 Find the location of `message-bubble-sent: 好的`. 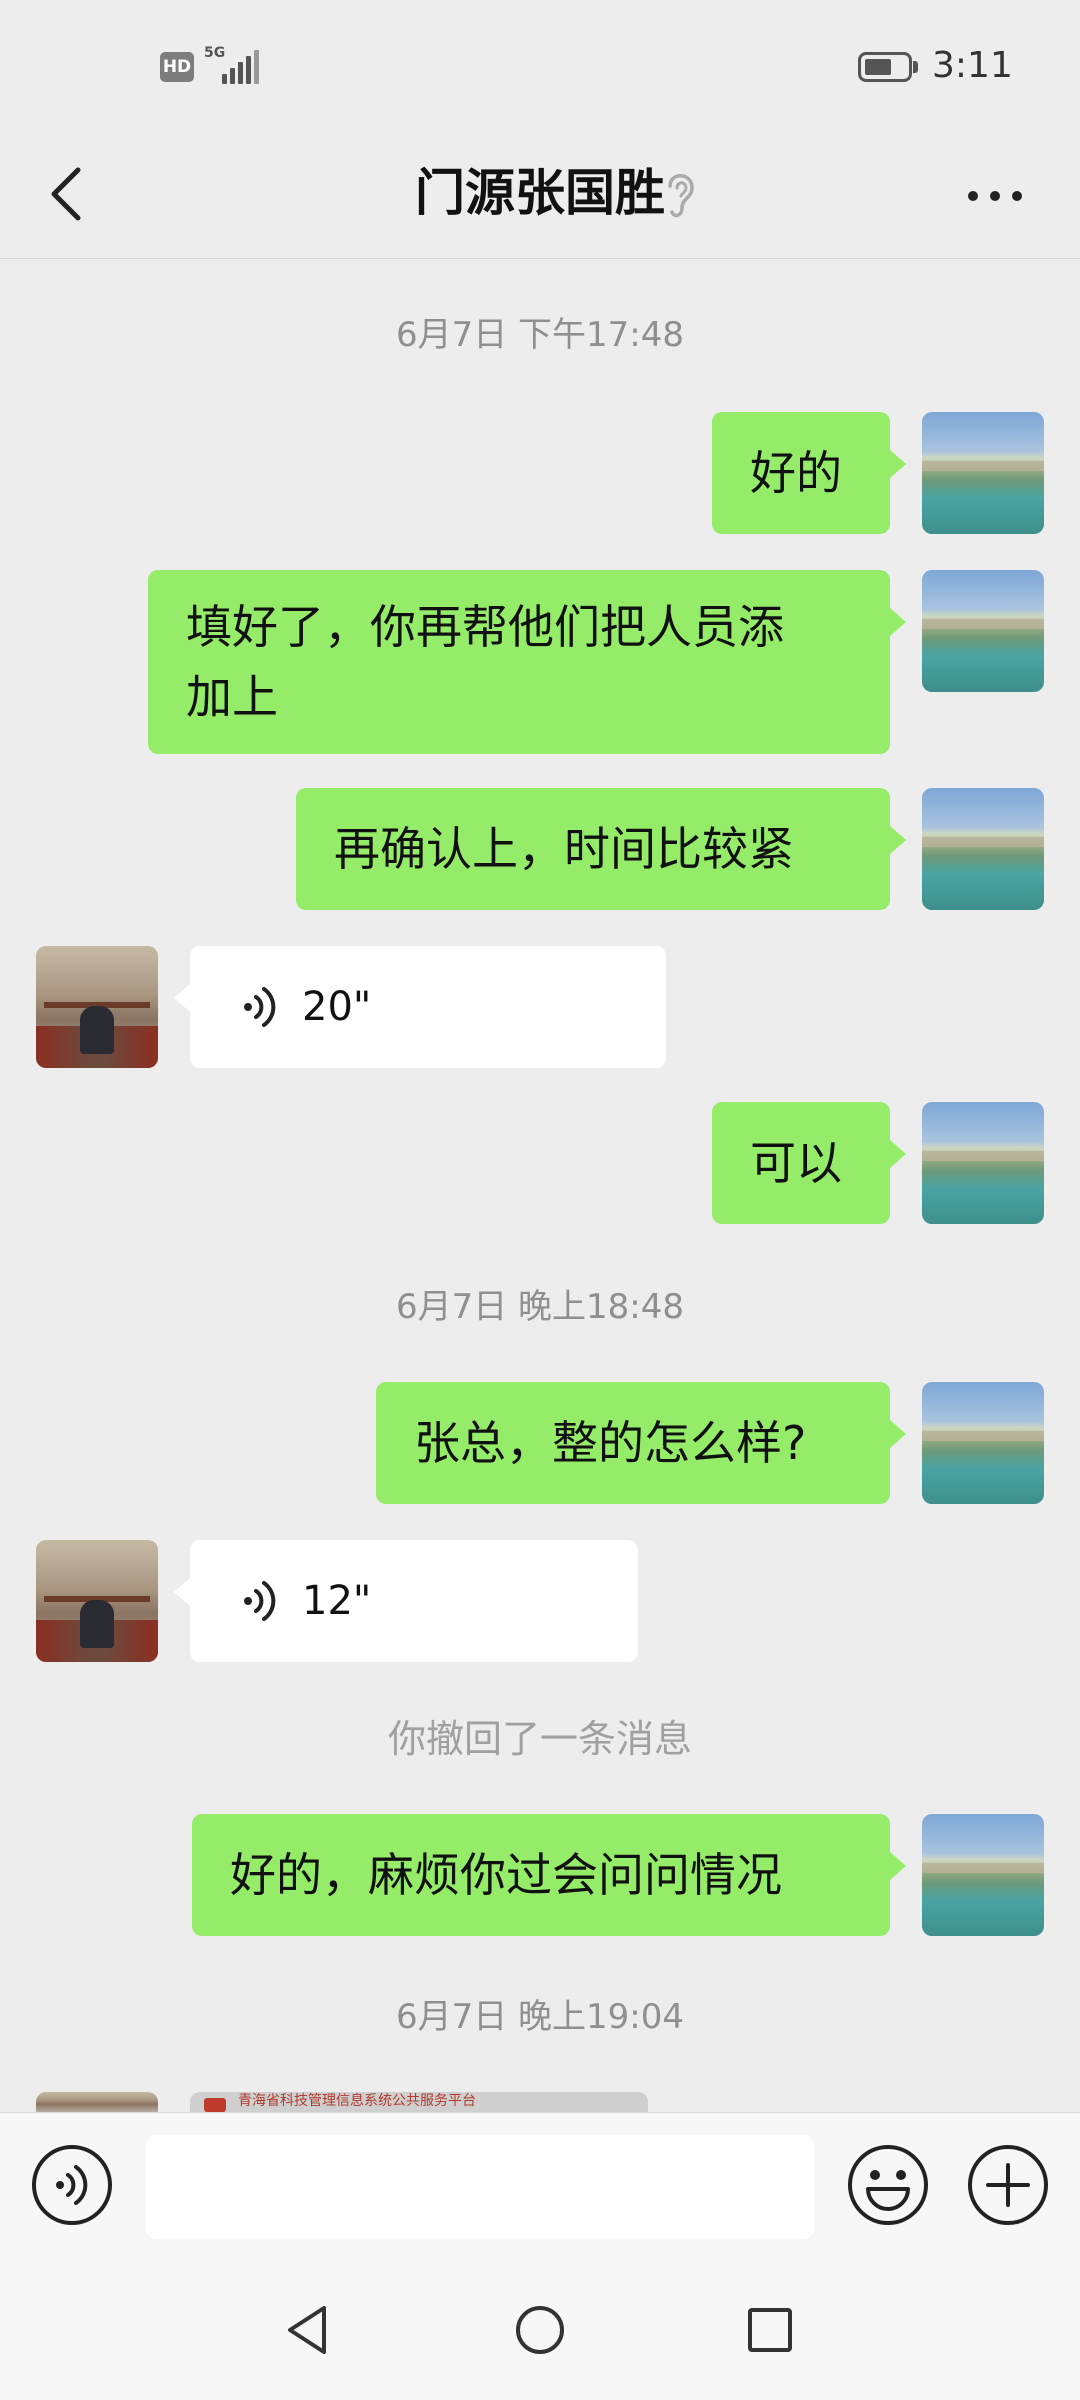

message-bubble-sent: 好的 is located at coordinates (809, 473).